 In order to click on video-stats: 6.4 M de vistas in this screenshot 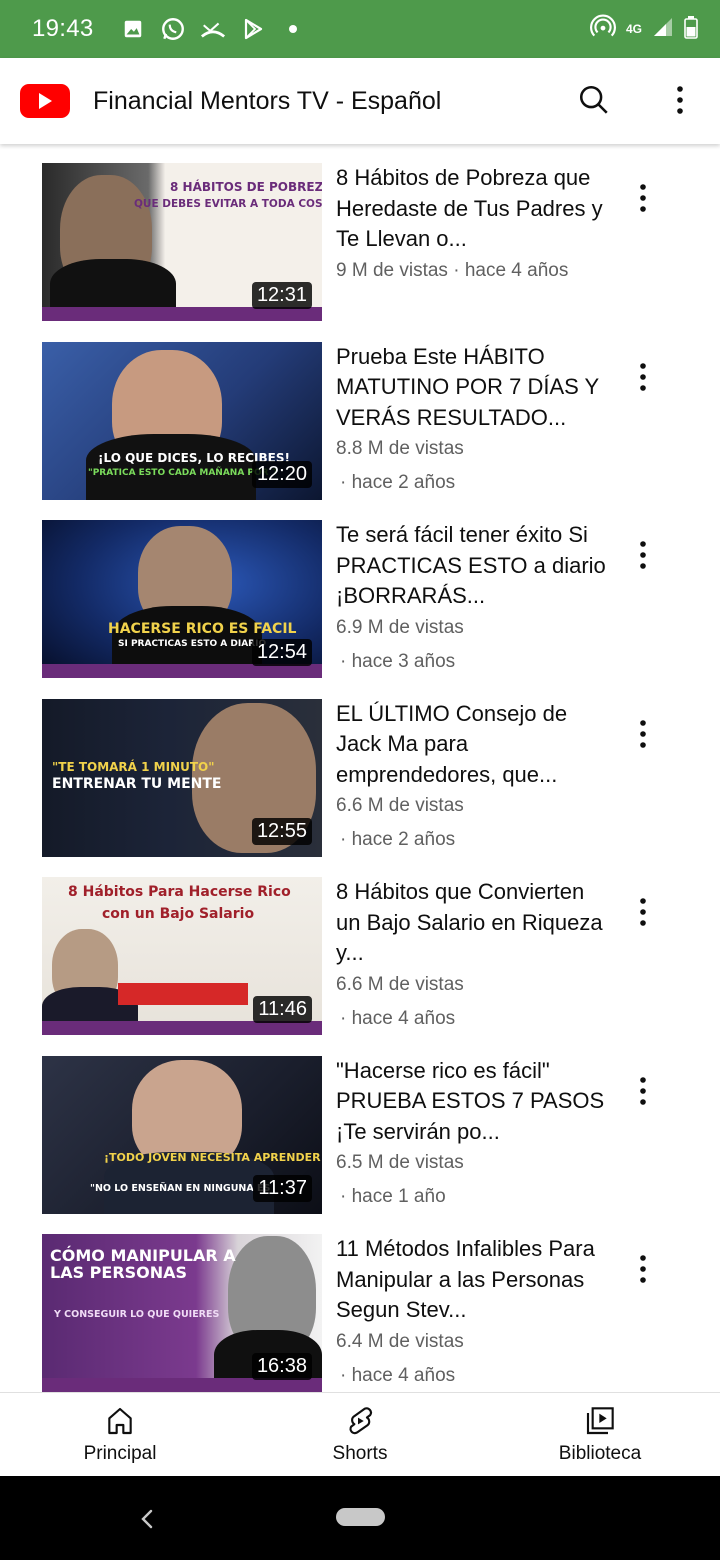, I will do `click(400, 1341)`.